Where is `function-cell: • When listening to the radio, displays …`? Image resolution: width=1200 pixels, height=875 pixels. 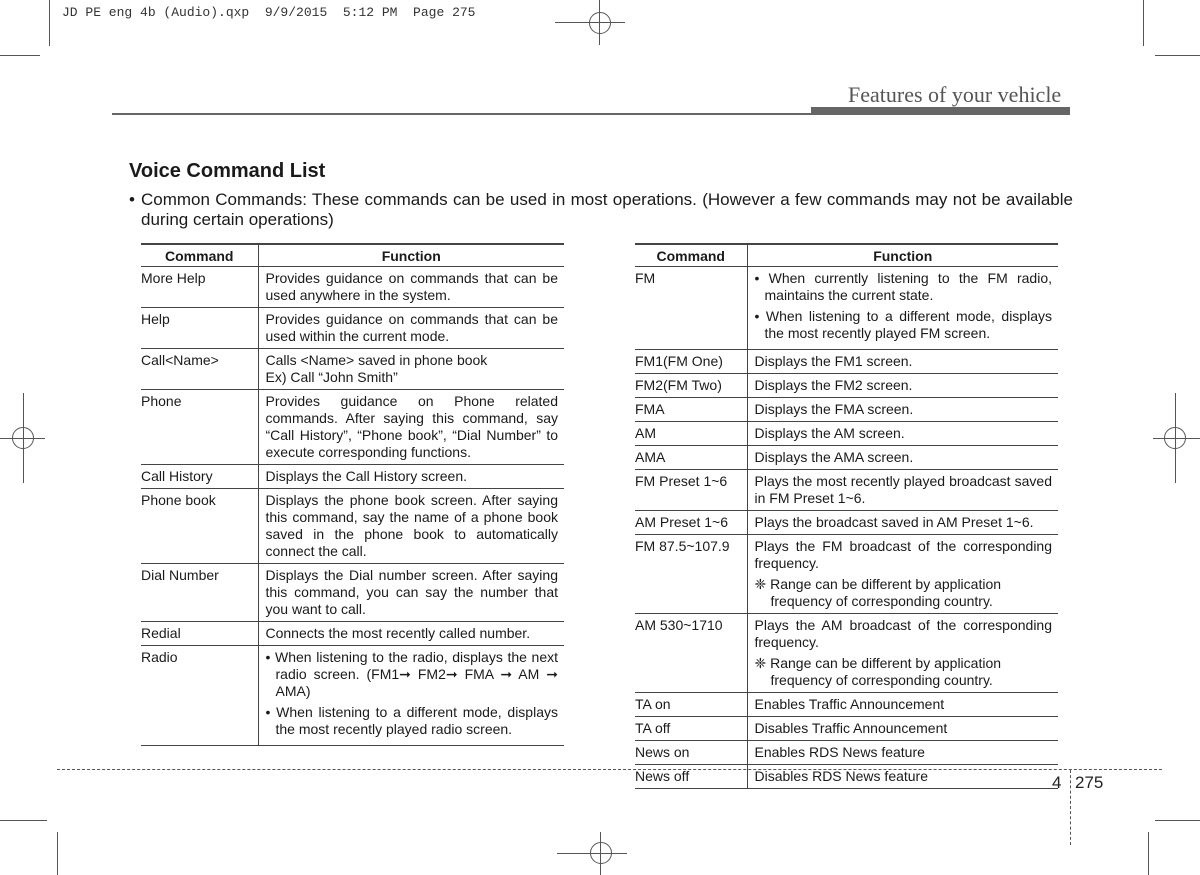
function-cell: • When listening to the radio, displays … is located at coordinates (411, 695).